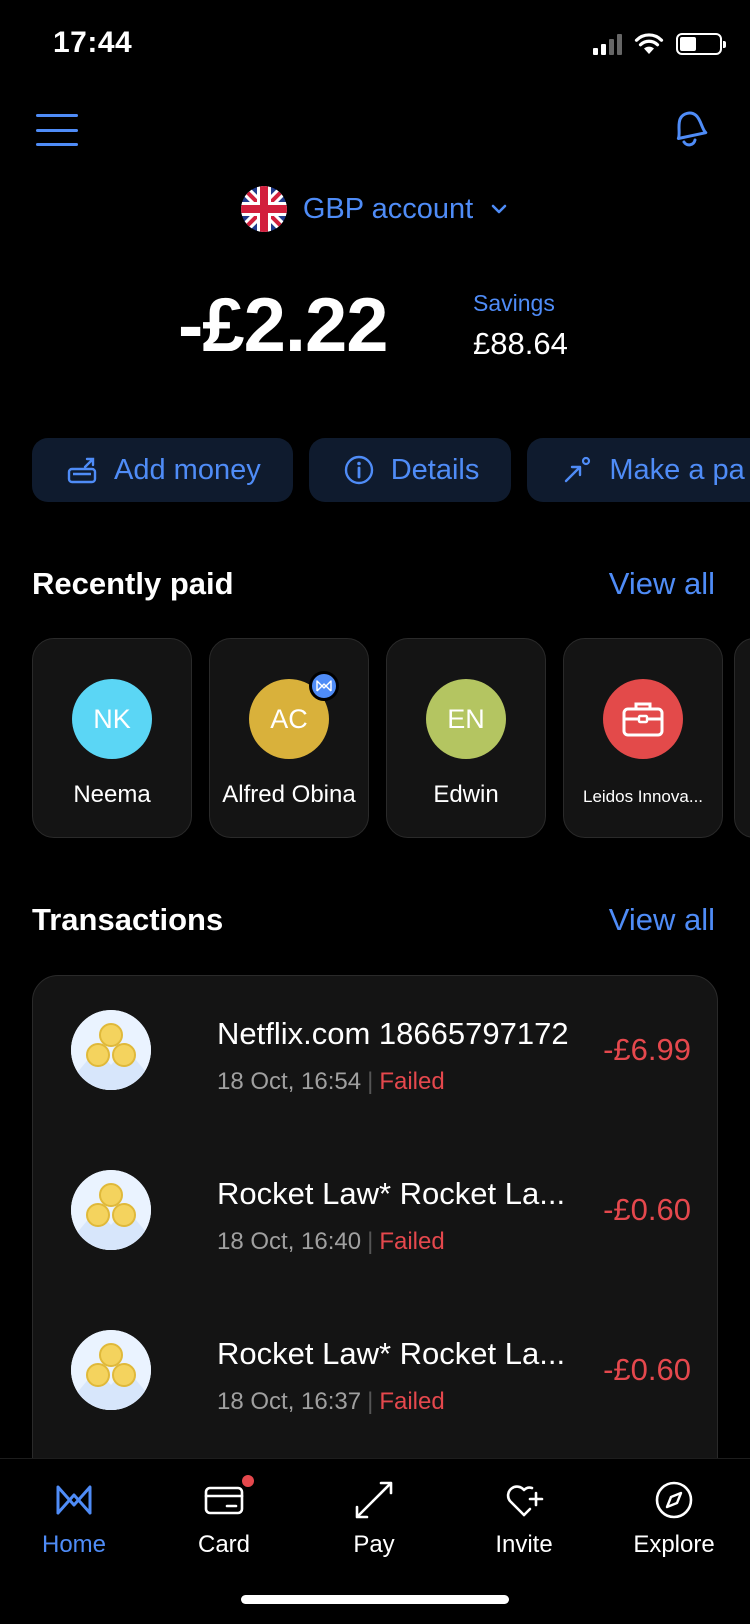 The image size is (750, 1624). What do you see at coordinates (358, 470) in the screenshot?
I see `info-icon` at bounding box center [358, 470].